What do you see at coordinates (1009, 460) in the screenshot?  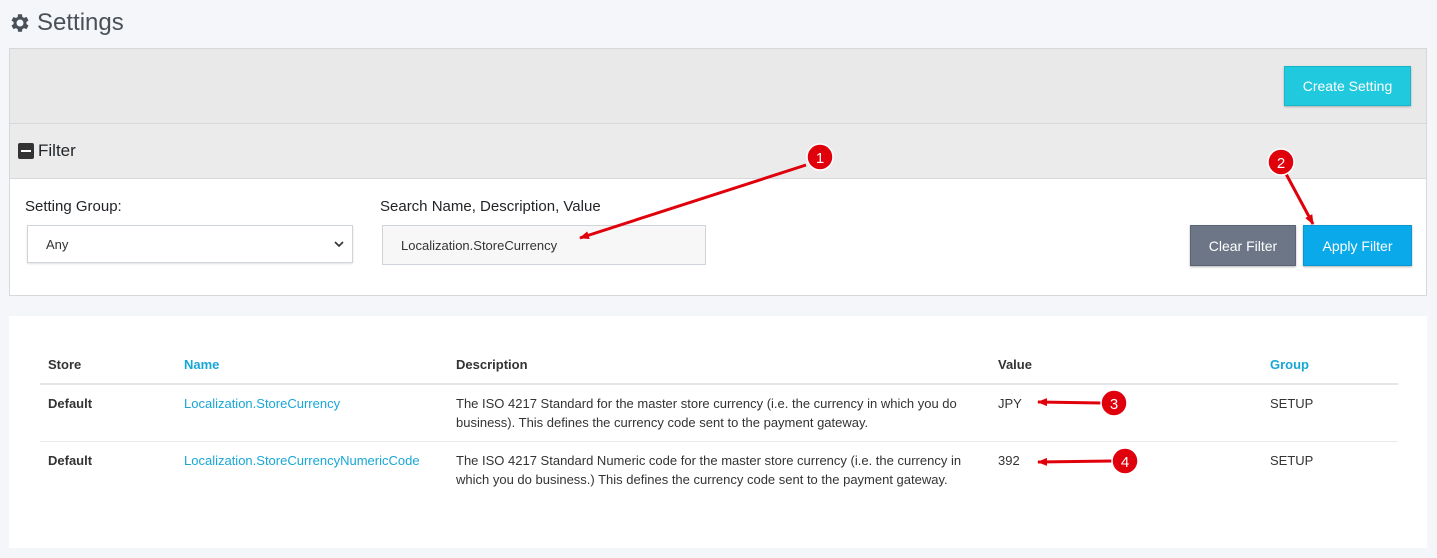 I see `cell-value: 392` at bounding box center [1009, 460].